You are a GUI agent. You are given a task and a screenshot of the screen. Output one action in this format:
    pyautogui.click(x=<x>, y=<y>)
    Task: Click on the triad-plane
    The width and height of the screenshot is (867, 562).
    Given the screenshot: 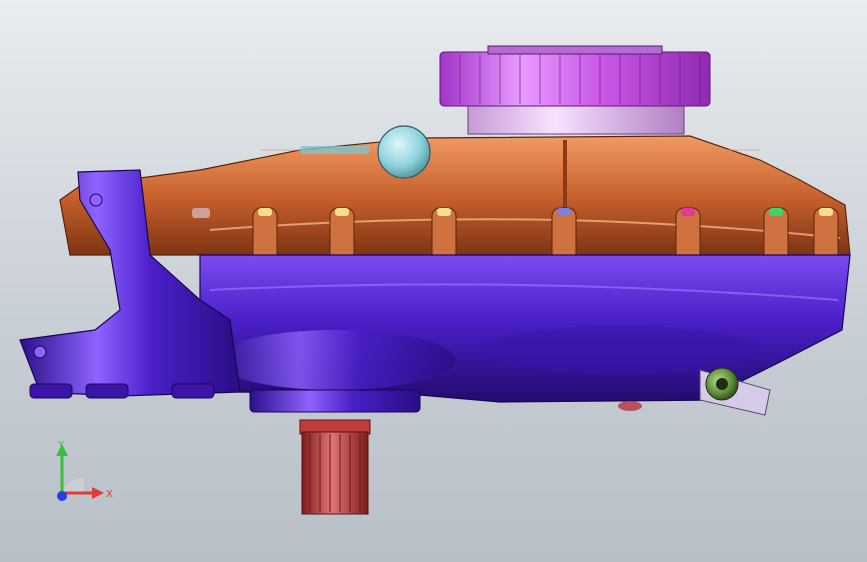 What is the action you would take?
    pyautogui.click(x=73, y=485)
    